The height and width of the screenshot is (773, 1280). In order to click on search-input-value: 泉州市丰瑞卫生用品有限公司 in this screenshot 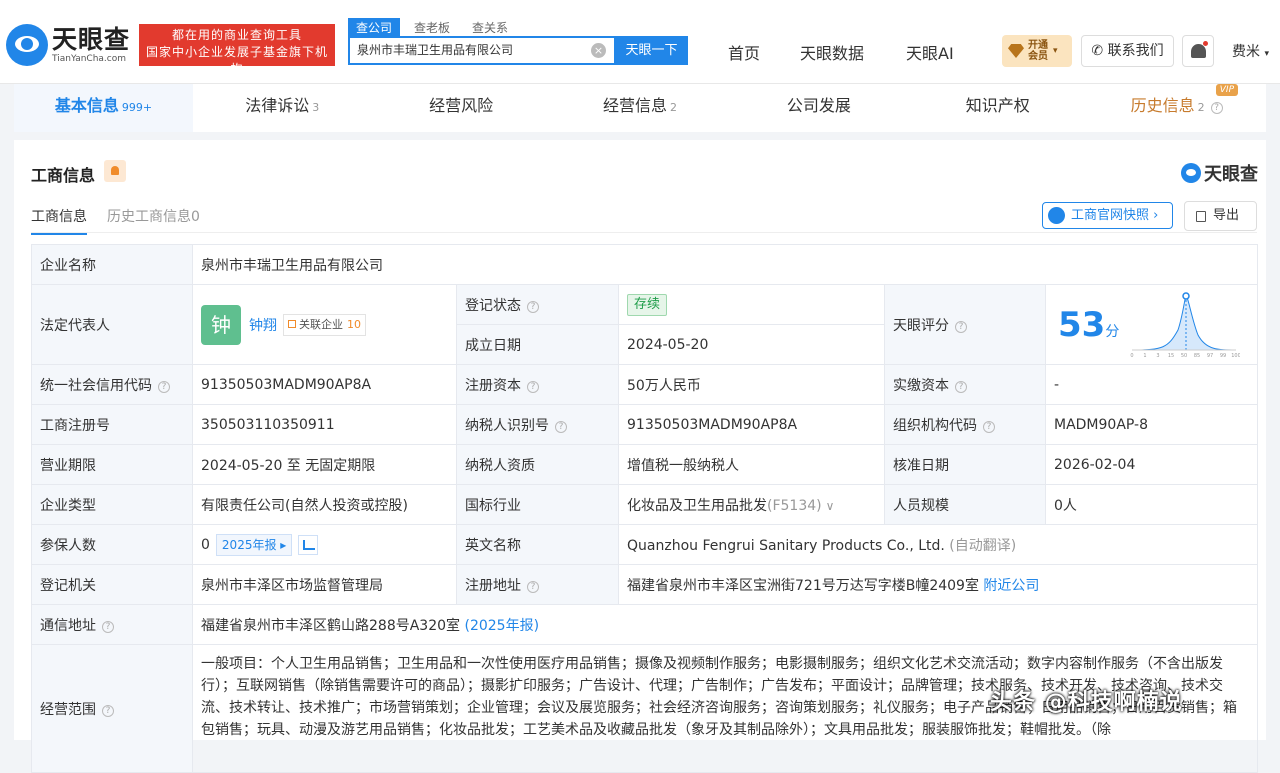, I will do `click(435, 50)`.